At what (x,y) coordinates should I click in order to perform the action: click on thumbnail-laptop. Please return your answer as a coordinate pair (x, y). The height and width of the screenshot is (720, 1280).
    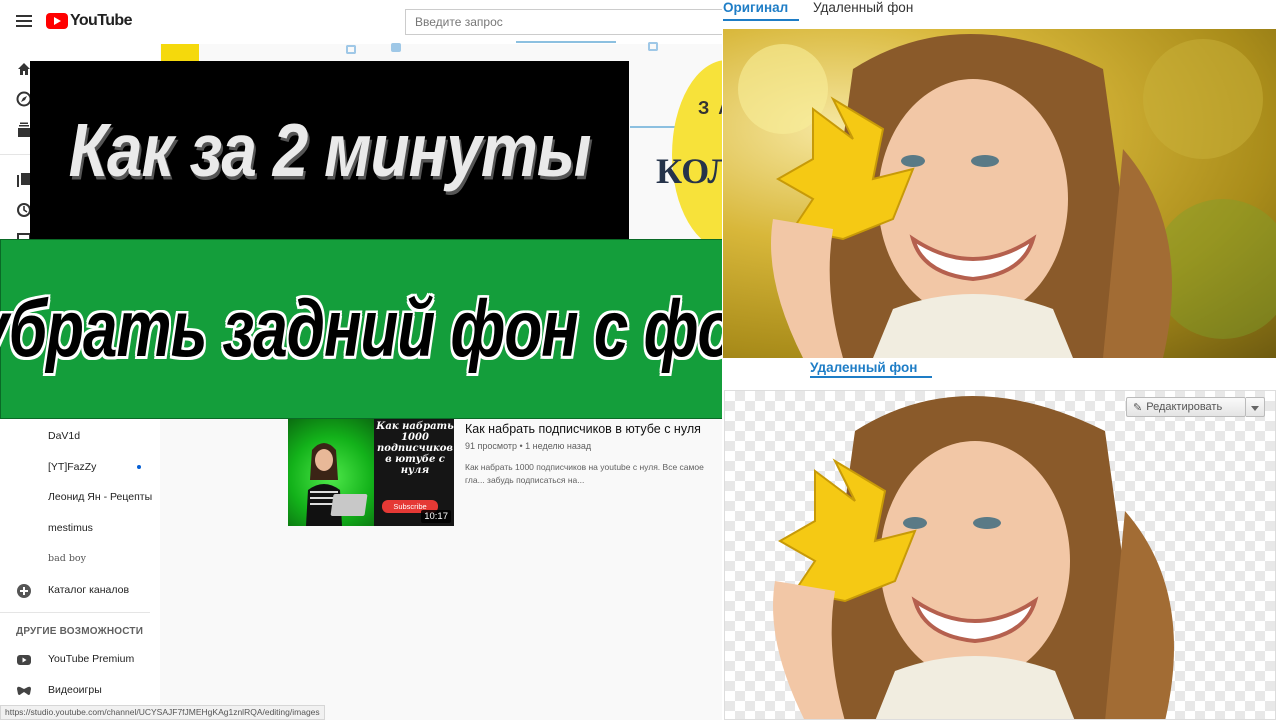
    Looking at the image, I should click on (349, 505).